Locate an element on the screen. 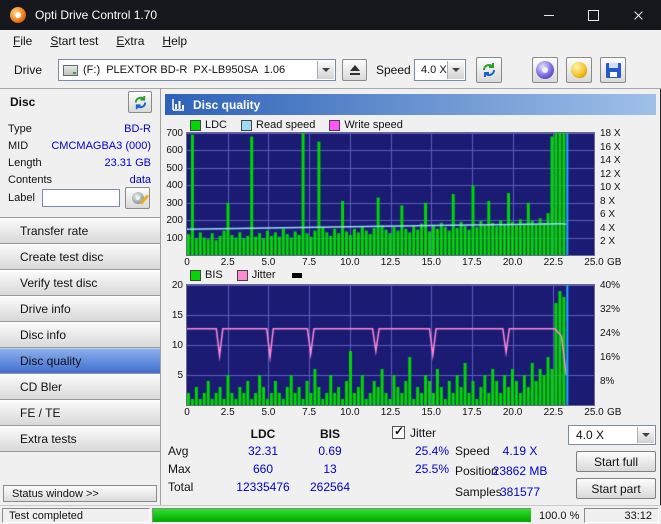 This screenshot has height=524, width=661. tick-label: 16% is located at coordinates (610, 357).